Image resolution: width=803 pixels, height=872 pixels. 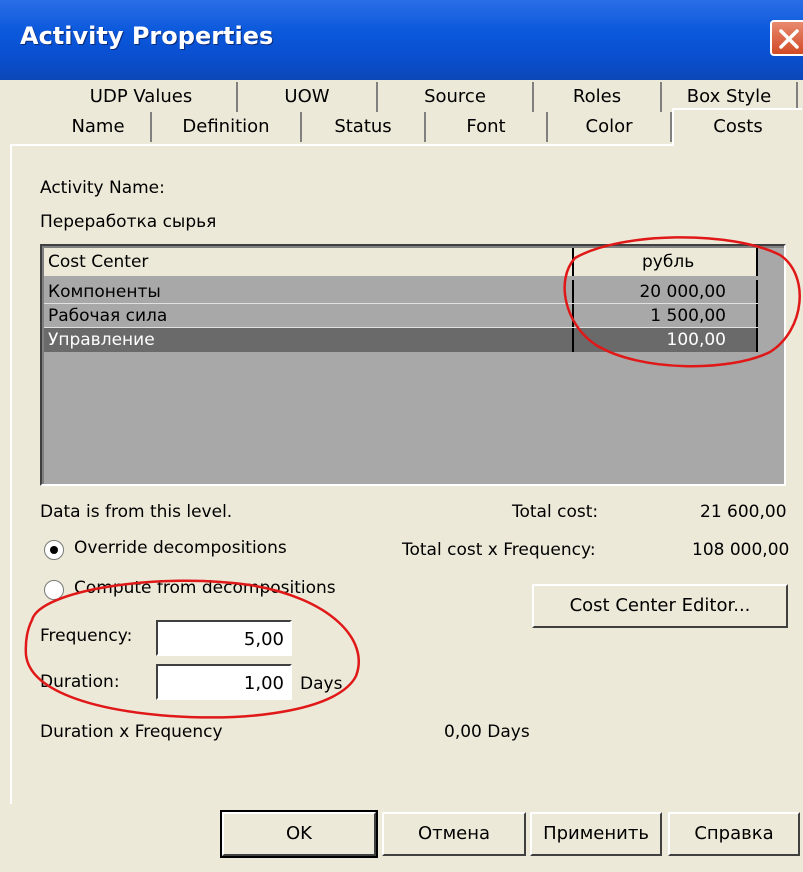 I want to click on total-freq-label: Total cost x Frequency:, so click(x=499, y=550).